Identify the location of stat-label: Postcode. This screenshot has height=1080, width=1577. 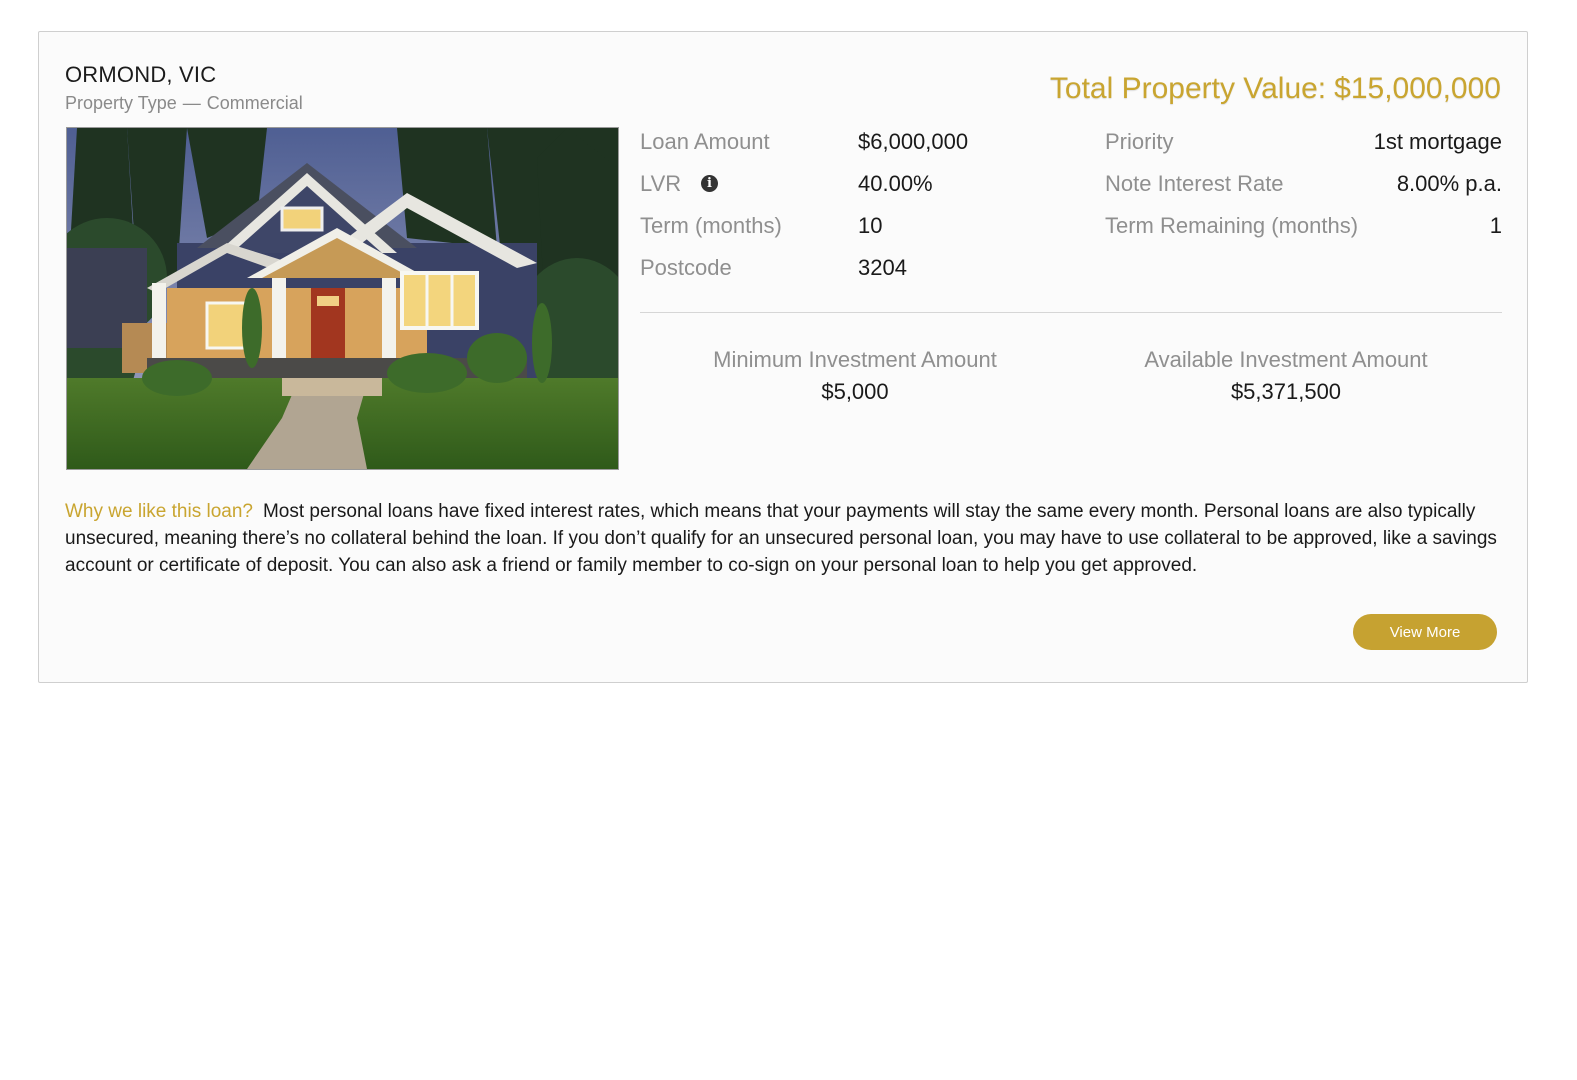
(686, 267).